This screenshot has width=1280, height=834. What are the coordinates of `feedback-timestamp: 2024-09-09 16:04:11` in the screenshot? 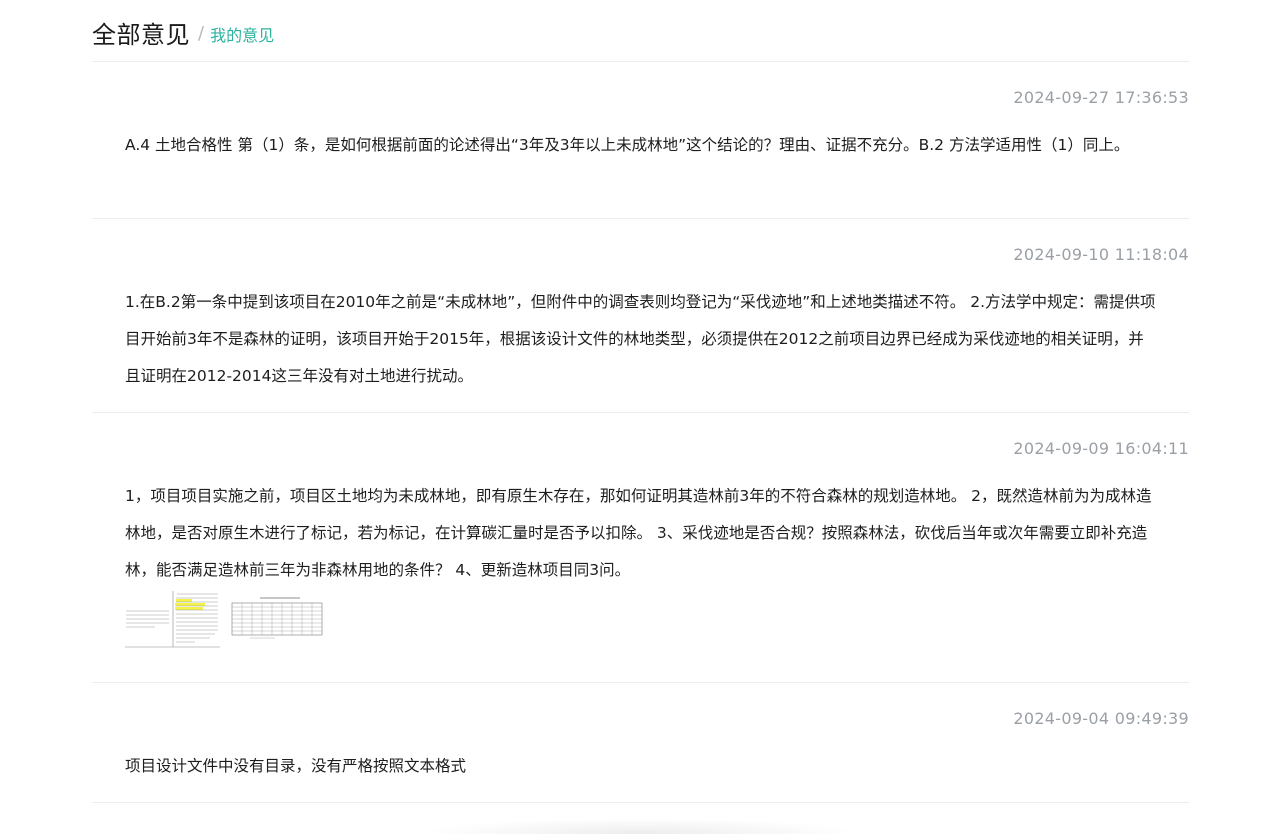 It's located at (1101, 448).